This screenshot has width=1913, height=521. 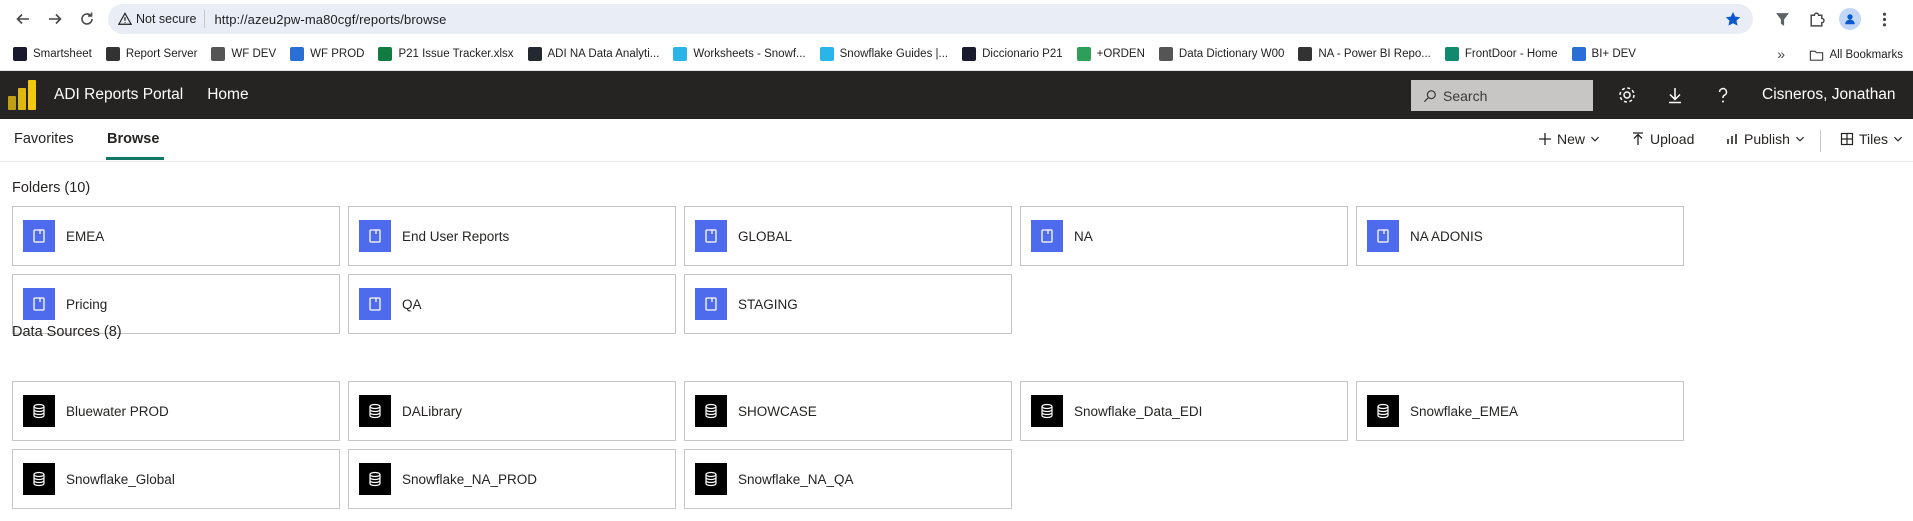 What do you see at coordinates (176, 479) in the screenshot?
I see `data-source-tile-snowflake-global: Snowflake_Global` at bounding box center [176, 479].